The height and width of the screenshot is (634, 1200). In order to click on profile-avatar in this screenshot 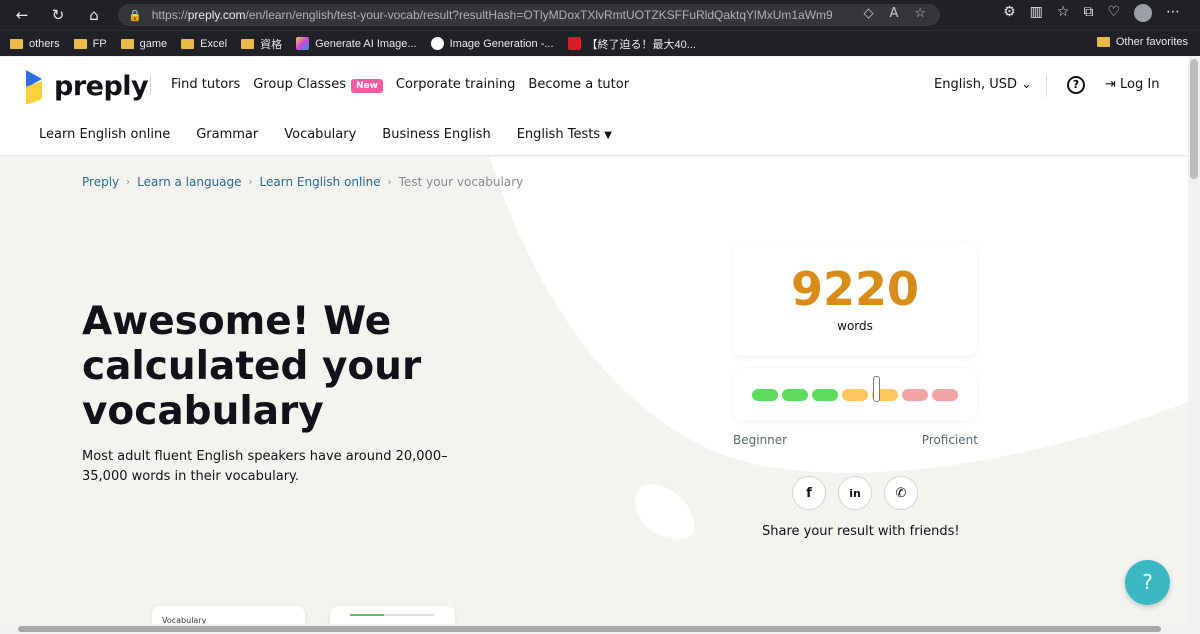, I will do `click(1143, 13)`.